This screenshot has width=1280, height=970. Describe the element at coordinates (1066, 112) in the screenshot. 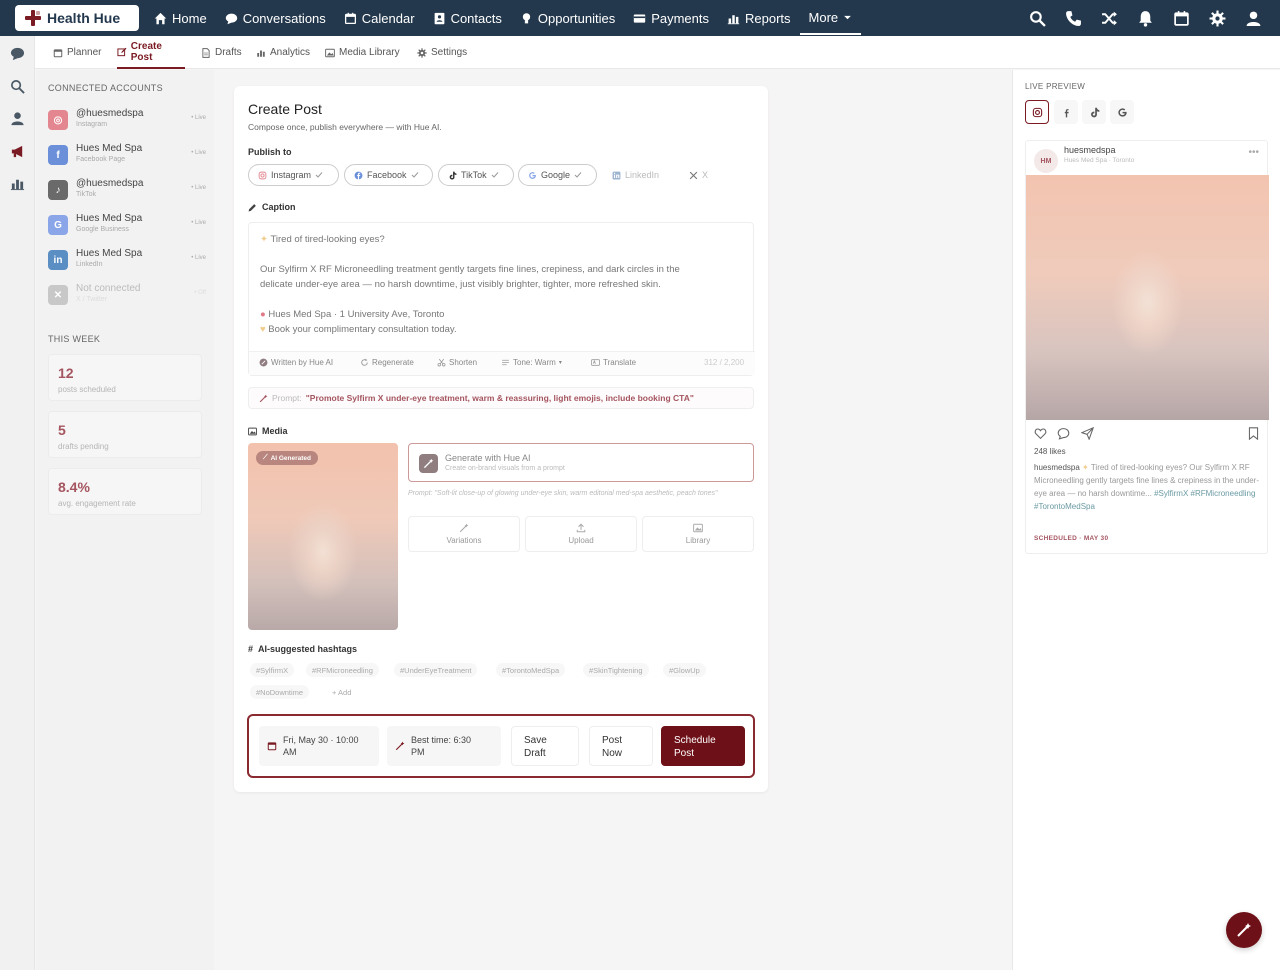

I see `preview-tab-facebook` at that location.